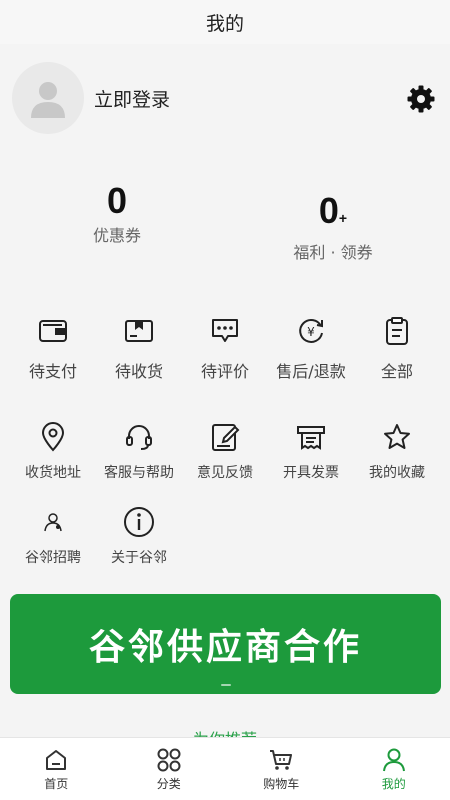  What do you see at coordinates (224, 371) in the screenshot?
I see `order-label: 待评价` at bounding box center [224, 371].